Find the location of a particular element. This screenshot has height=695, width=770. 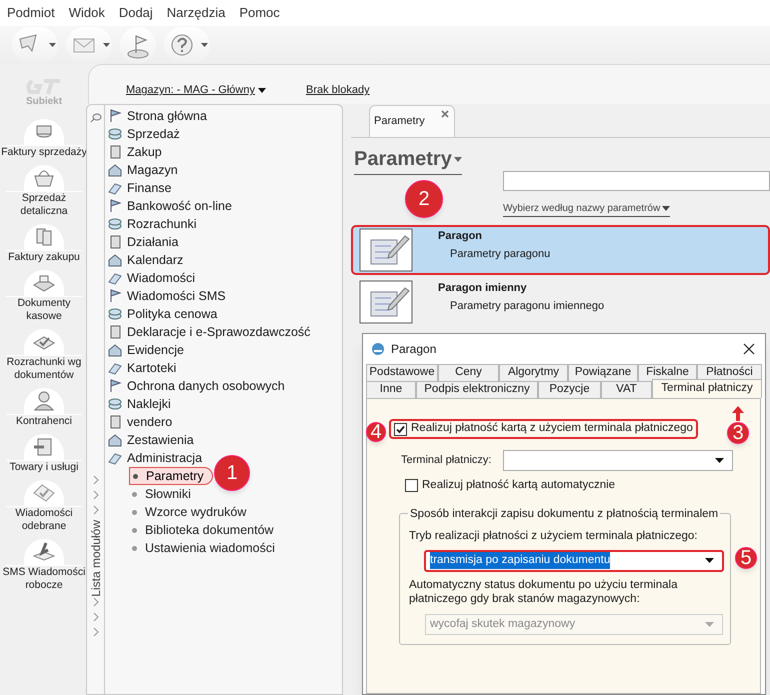

menu-item: Podmiot is located at coordinates (31, 13).